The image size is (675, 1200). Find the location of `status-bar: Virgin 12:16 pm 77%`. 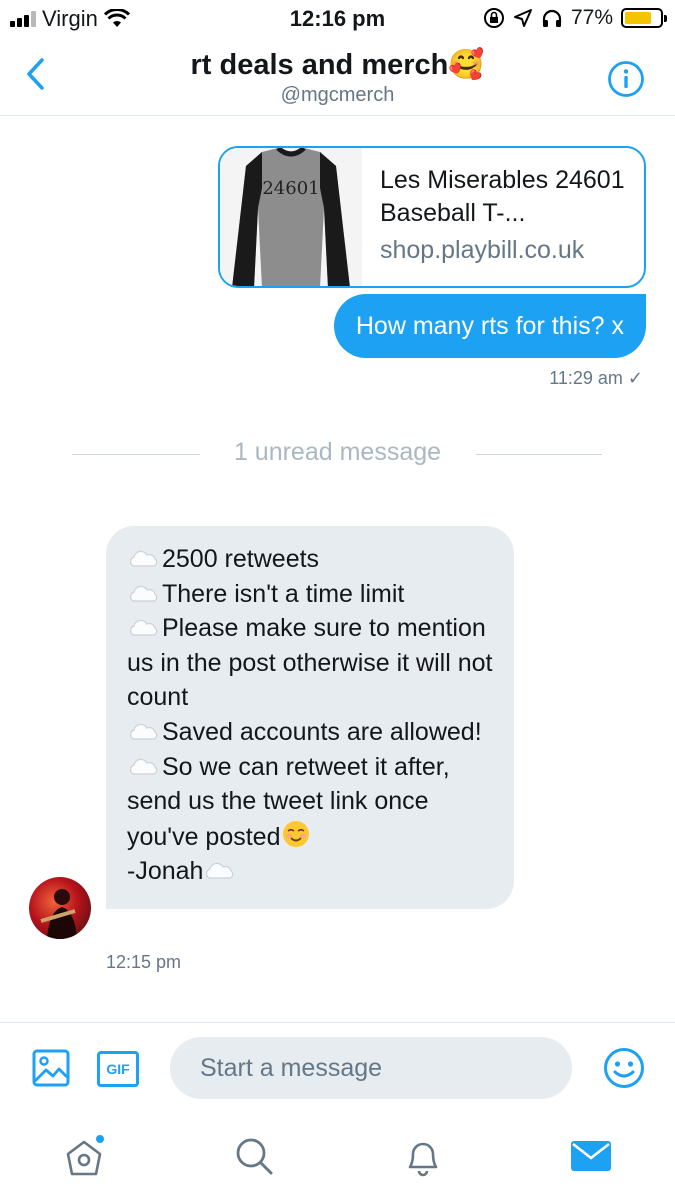

status-bar: Virgin 12:16 pm 77% is located at coordinates (337, 20).